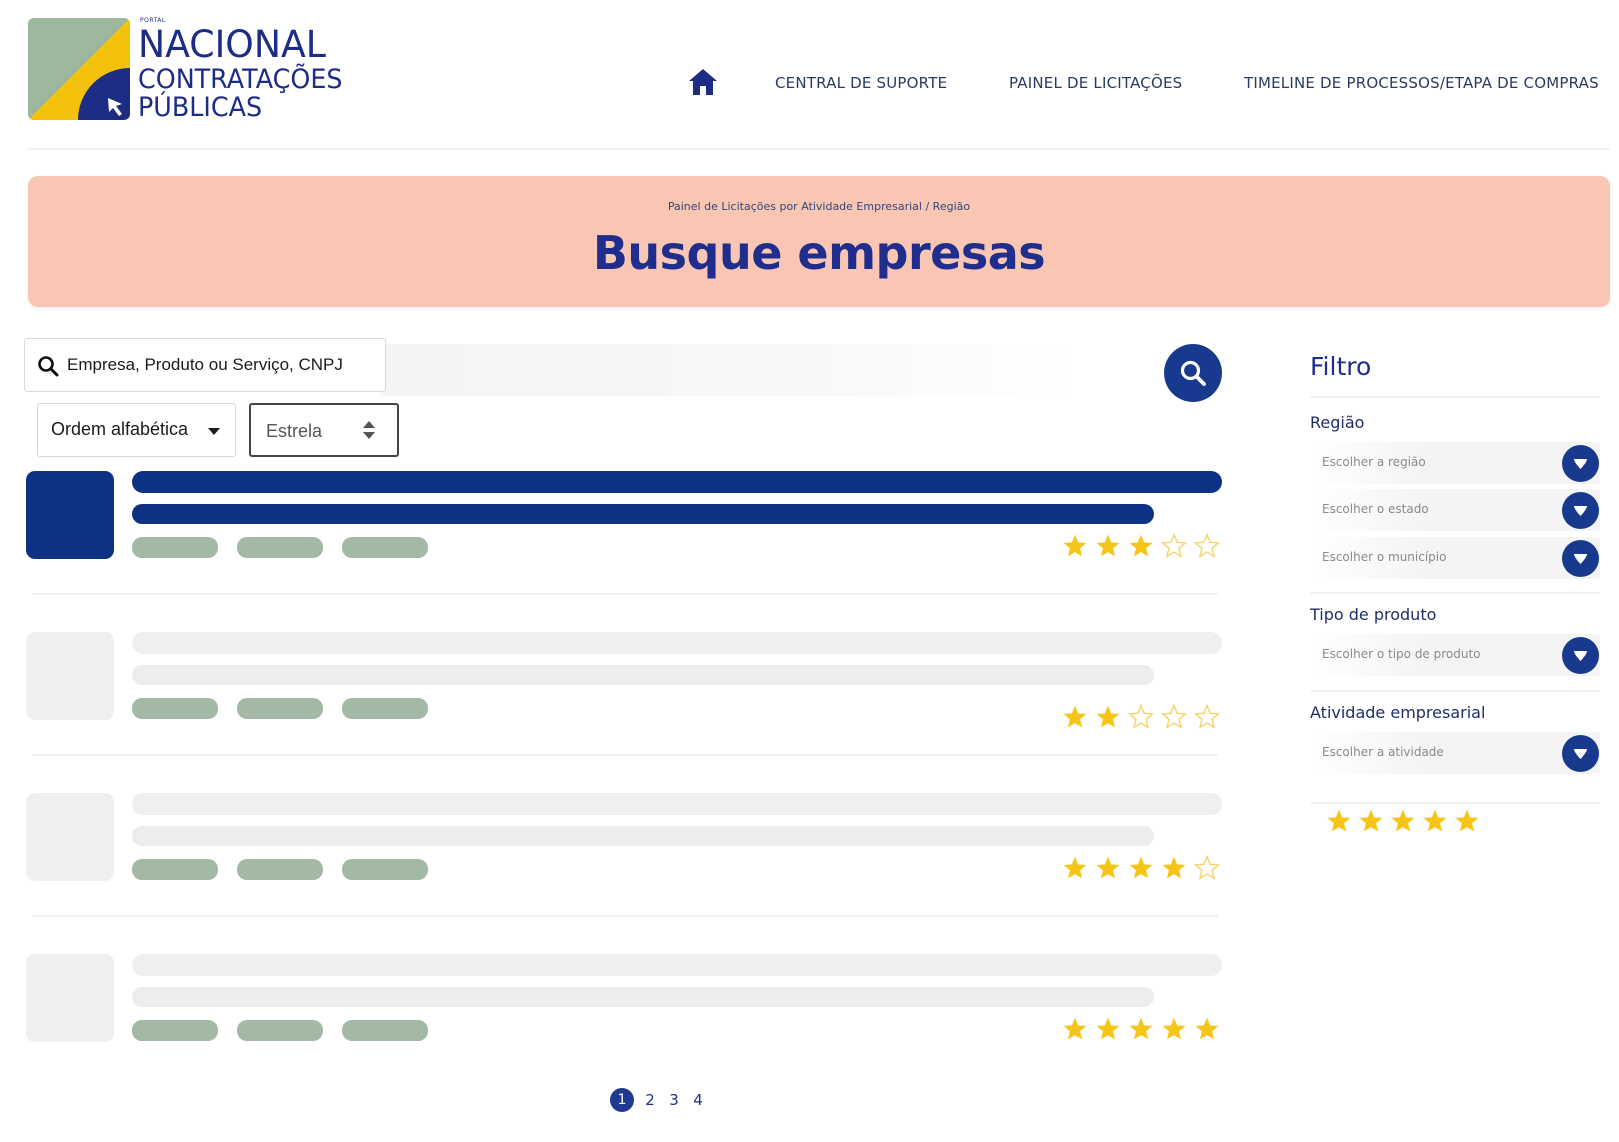 This screenshot has height=1142, width=1619. Describe the element at coordinates (1455, 463) in the screenshot. I see `region-dropdown: Escolher a região` at that location.